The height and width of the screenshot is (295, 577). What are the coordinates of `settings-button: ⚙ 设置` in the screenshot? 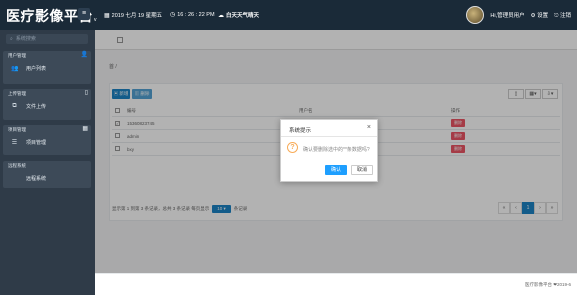 It's located at (539, 15).